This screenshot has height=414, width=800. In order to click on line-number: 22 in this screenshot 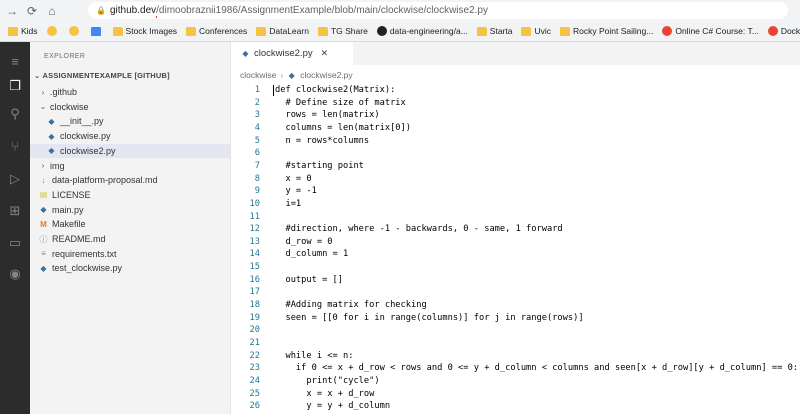, I will do `click(254, 355)`.